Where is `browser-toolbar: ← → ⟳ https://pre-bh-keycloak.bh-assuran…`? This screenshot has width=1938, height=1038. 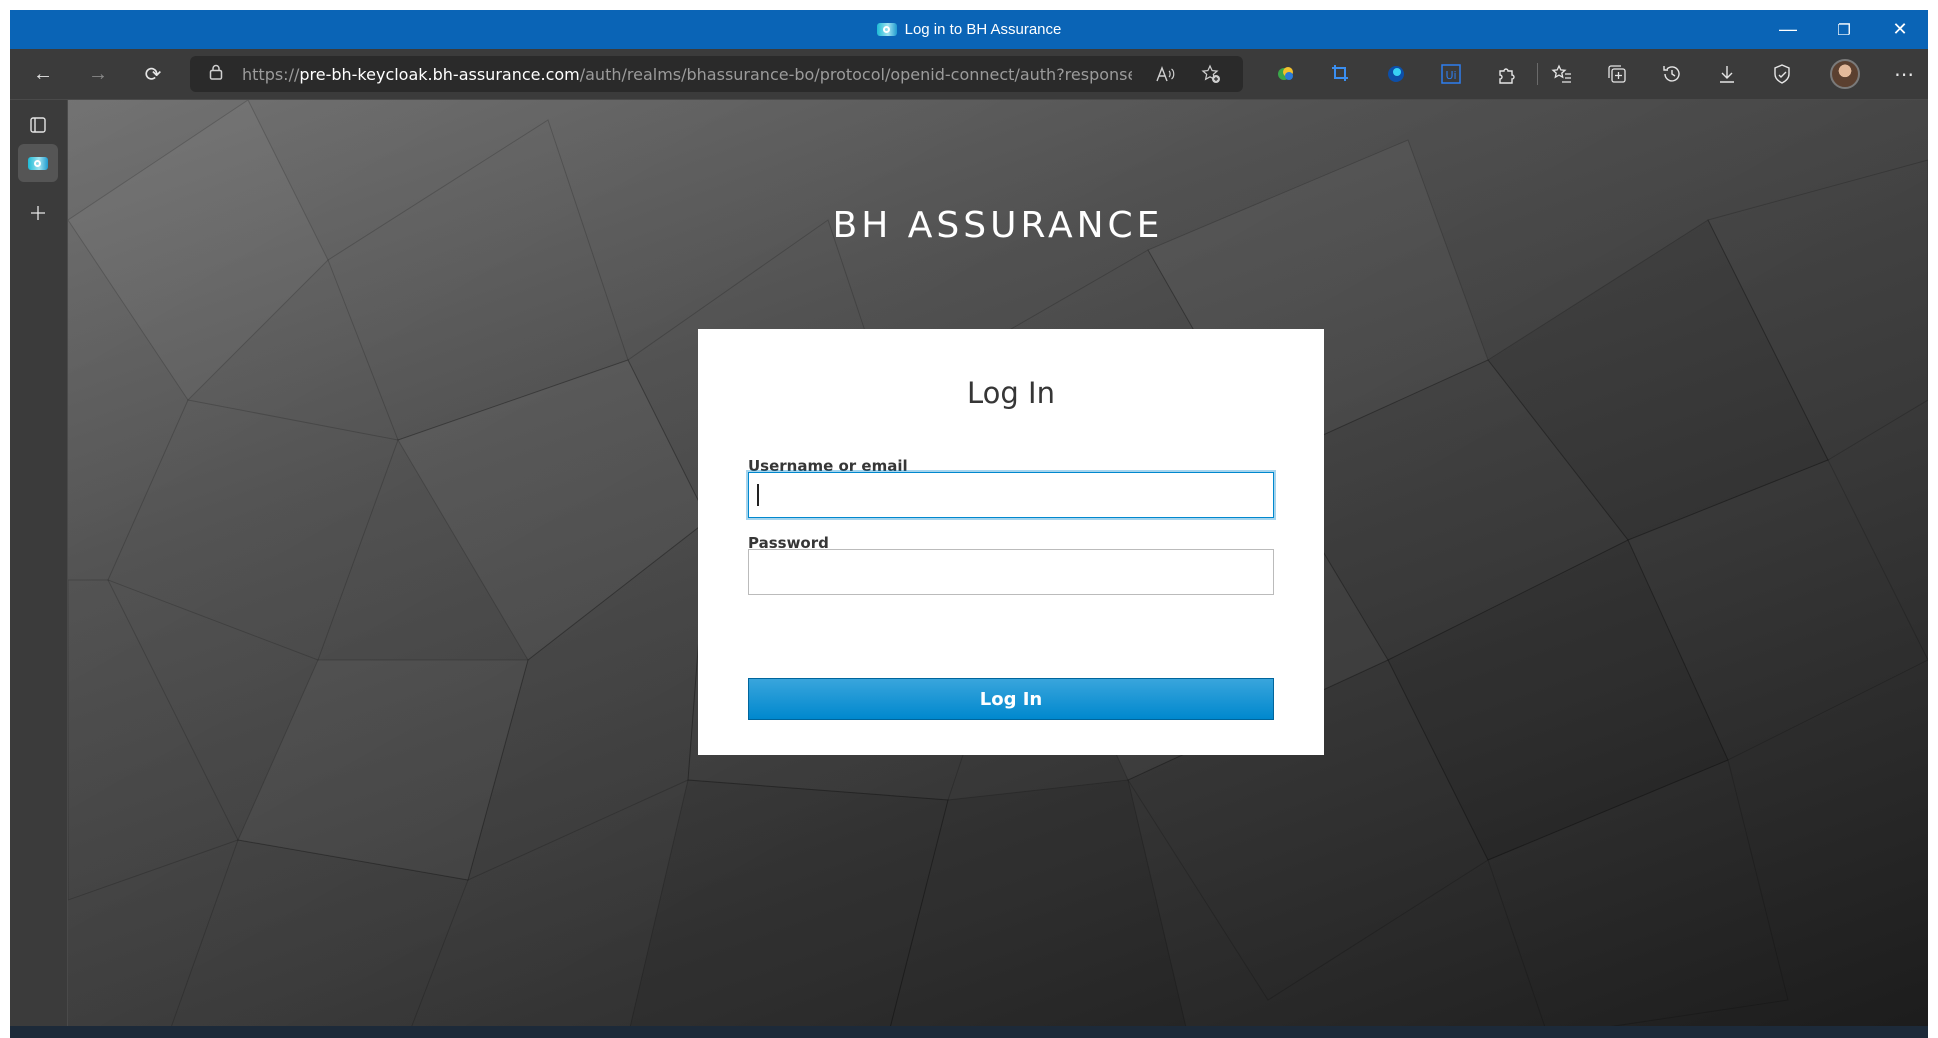 browser-toolbar: ← → ⟳ https://pre-bh-keycloak.bh-assuran… is located at coordinates (969, 74).